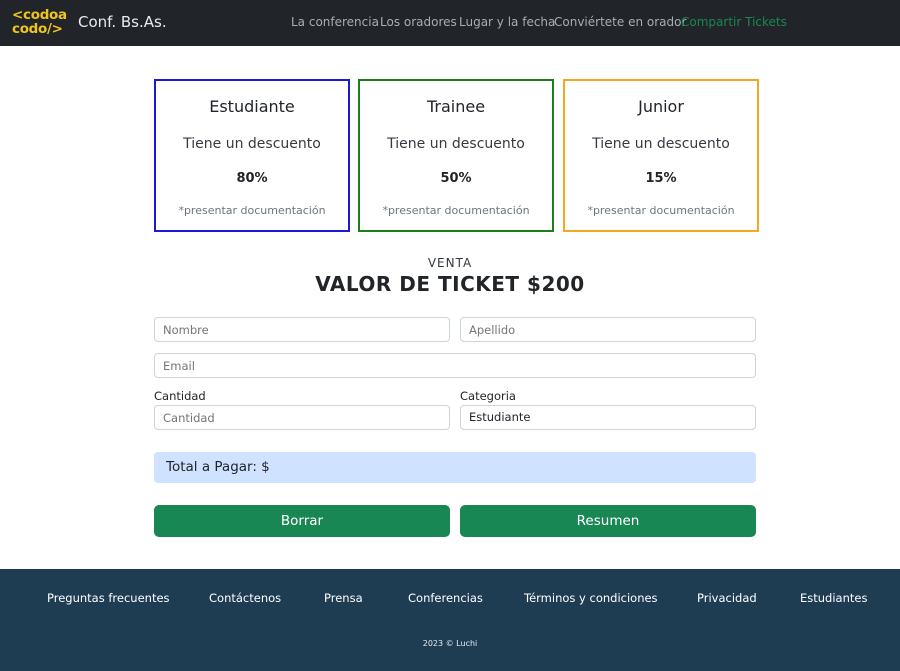 This screenshot has width=900, height=671. What do you see at coordinates (108, 598) in the screenshot?
I see `footer-link-preguntas-frecuentes: Preguntas frecuentes` at bounding box center [108, 598].